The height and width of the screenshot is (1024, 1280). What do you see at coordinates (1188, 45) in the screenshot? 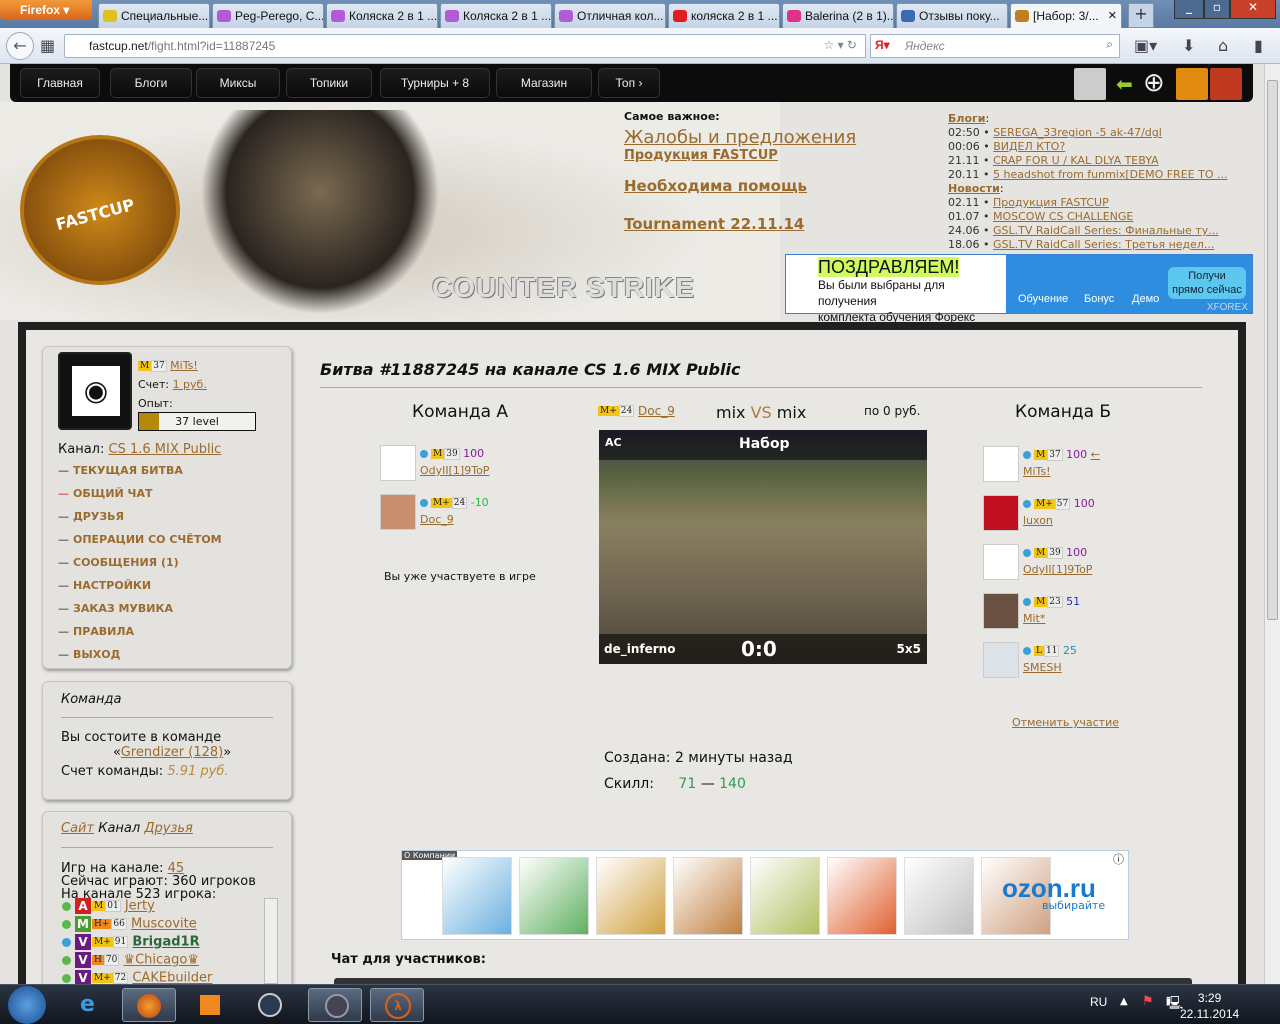
I see `downloads-icon: ⬇` at bounding box center [1188, 45].